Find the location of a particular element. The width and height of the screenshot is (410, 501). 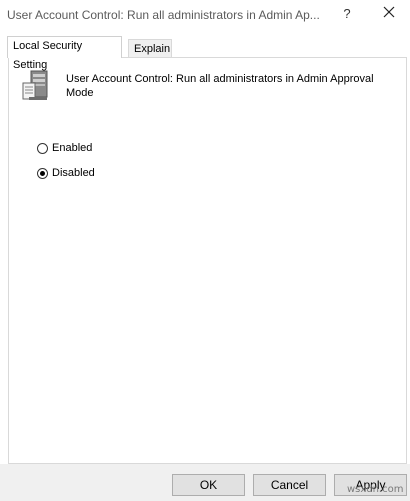

enabled-option: Enabled is located at coordinates (64, 148).